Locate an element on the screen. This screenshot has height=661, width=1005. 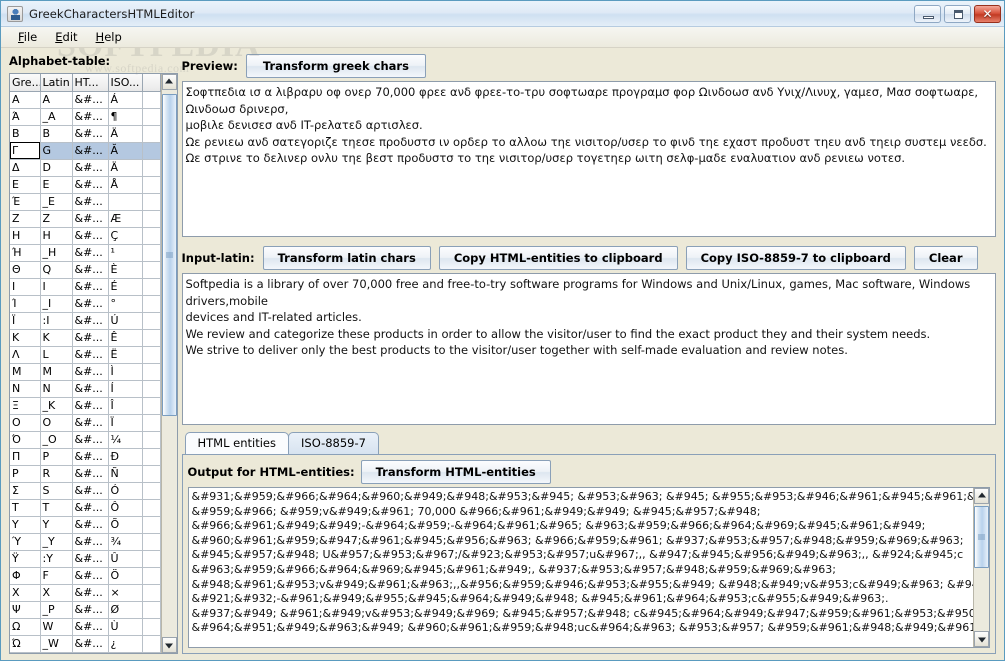
cell-iso: Õ is located at coordinates (125, 525).